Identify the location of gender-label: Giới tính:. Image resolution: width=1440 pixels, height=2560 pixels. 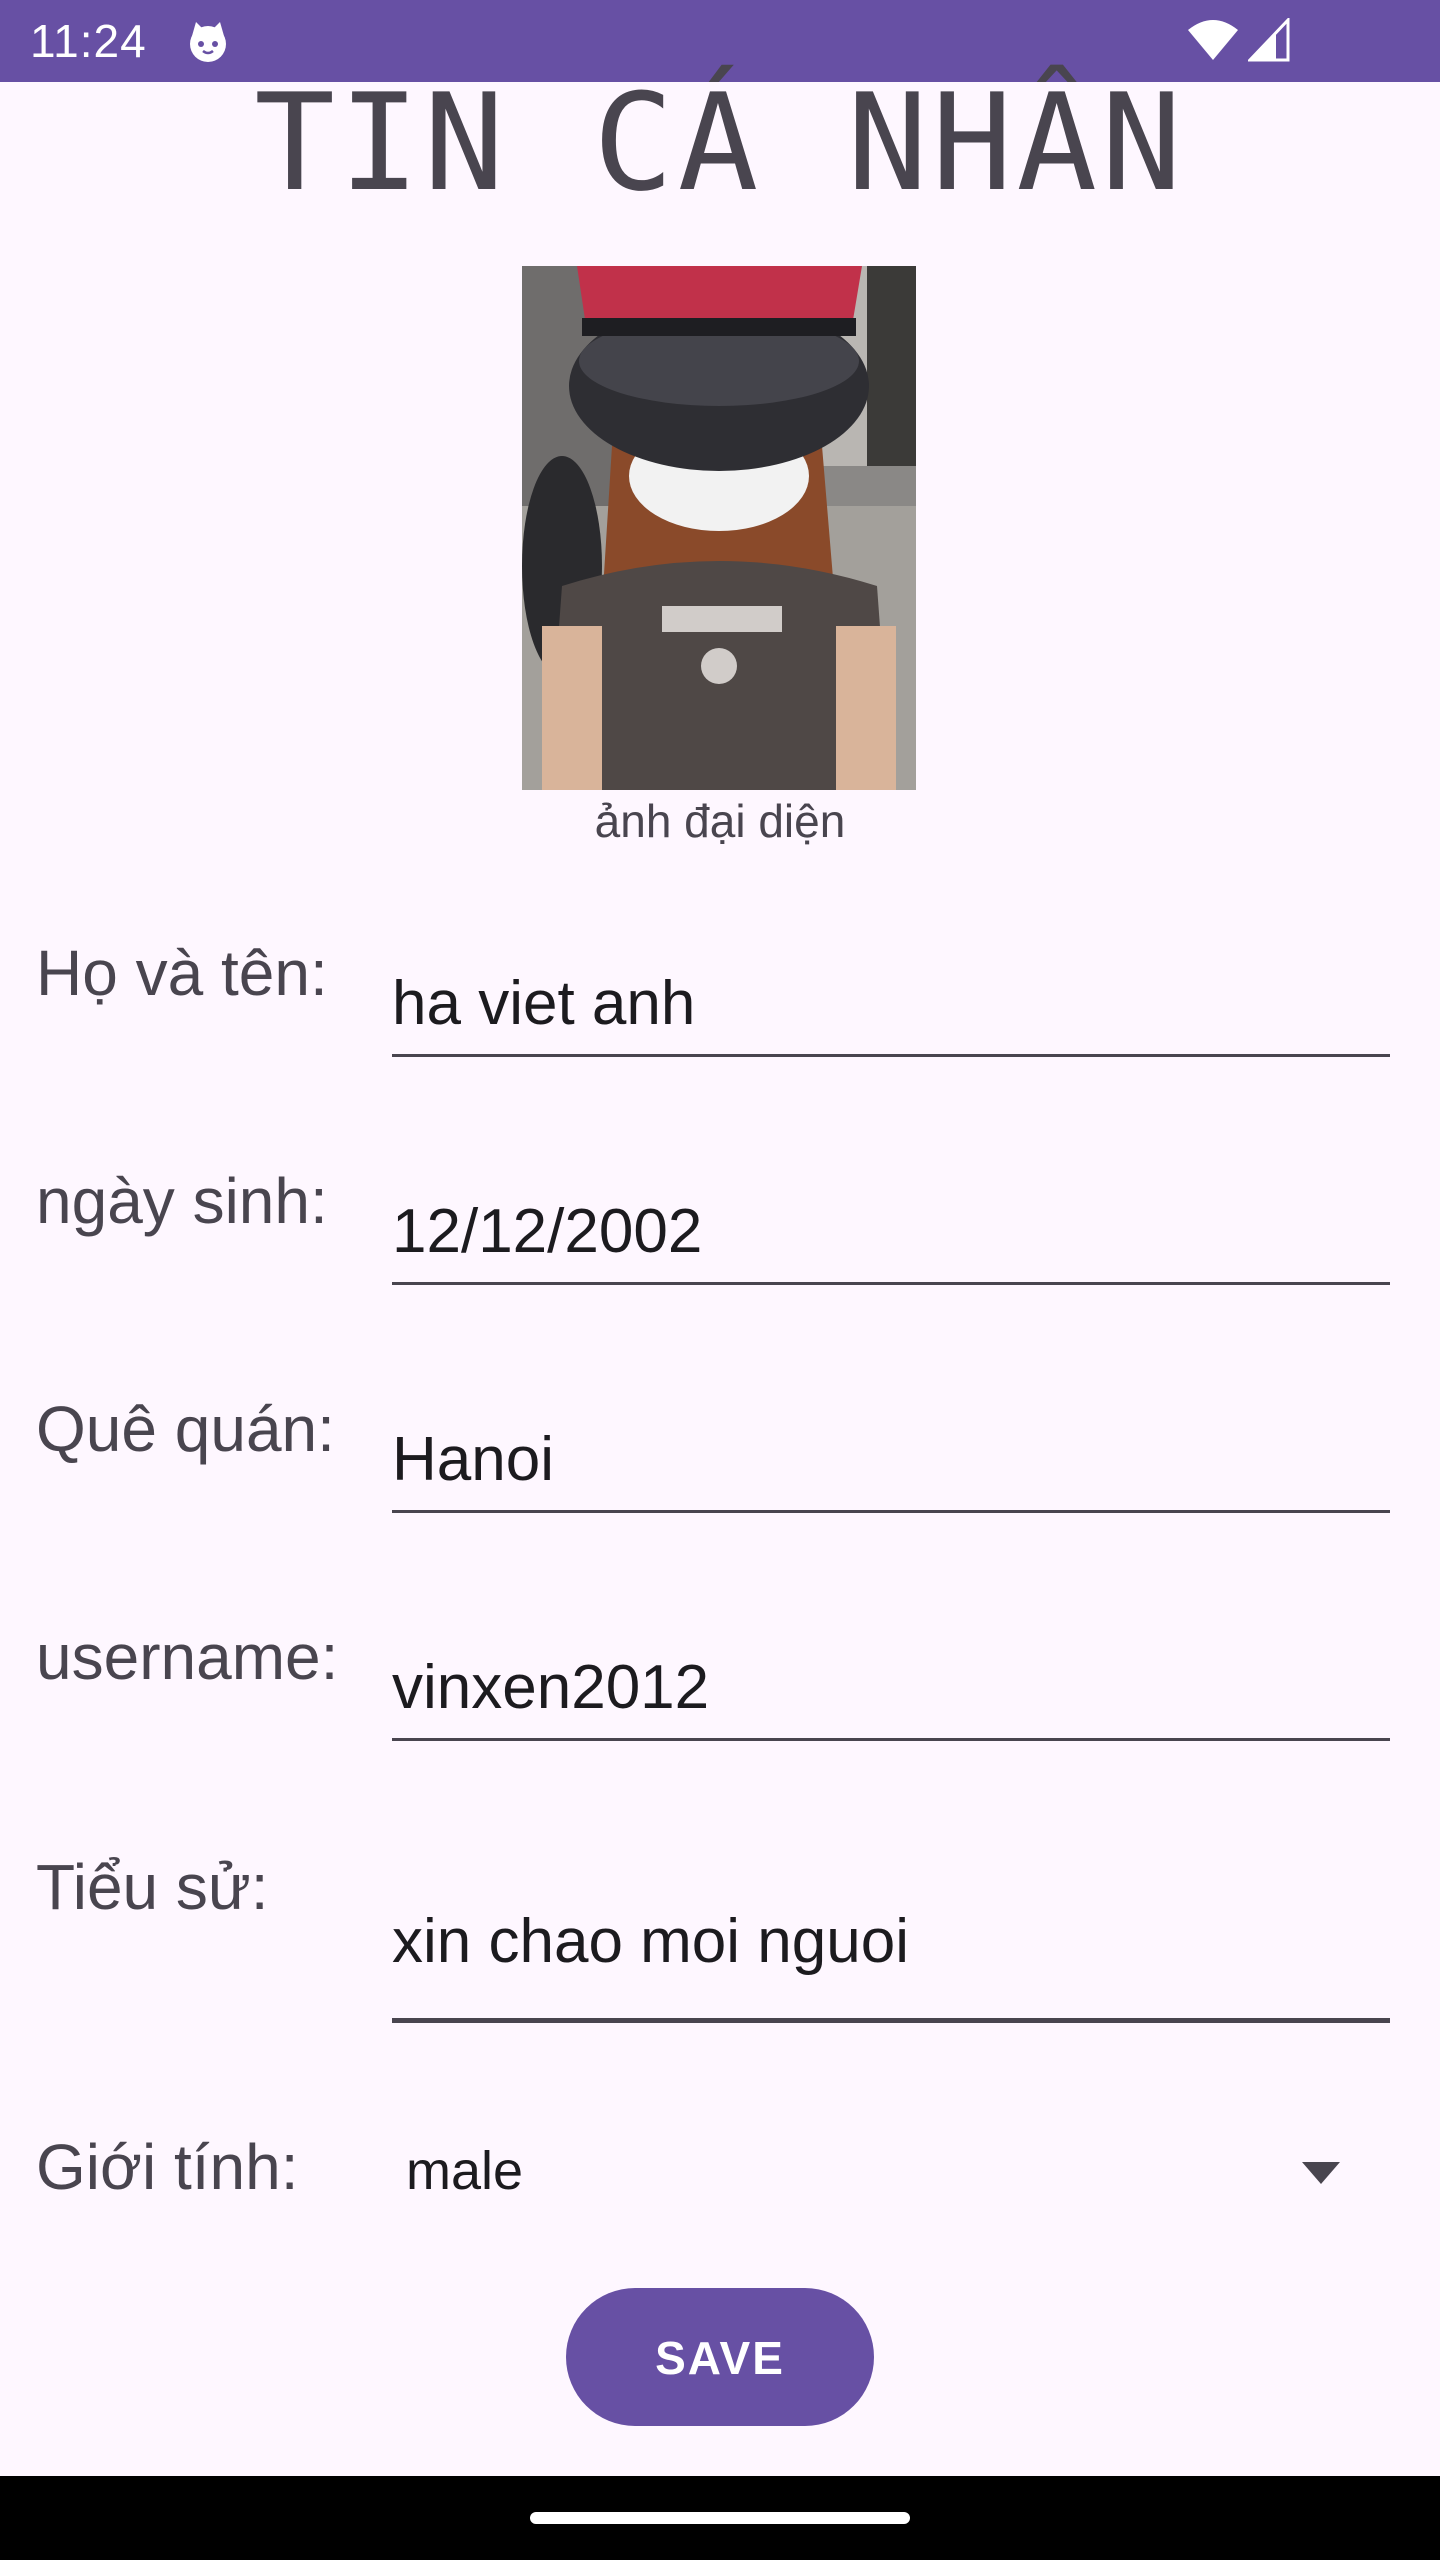
(167, 2167).